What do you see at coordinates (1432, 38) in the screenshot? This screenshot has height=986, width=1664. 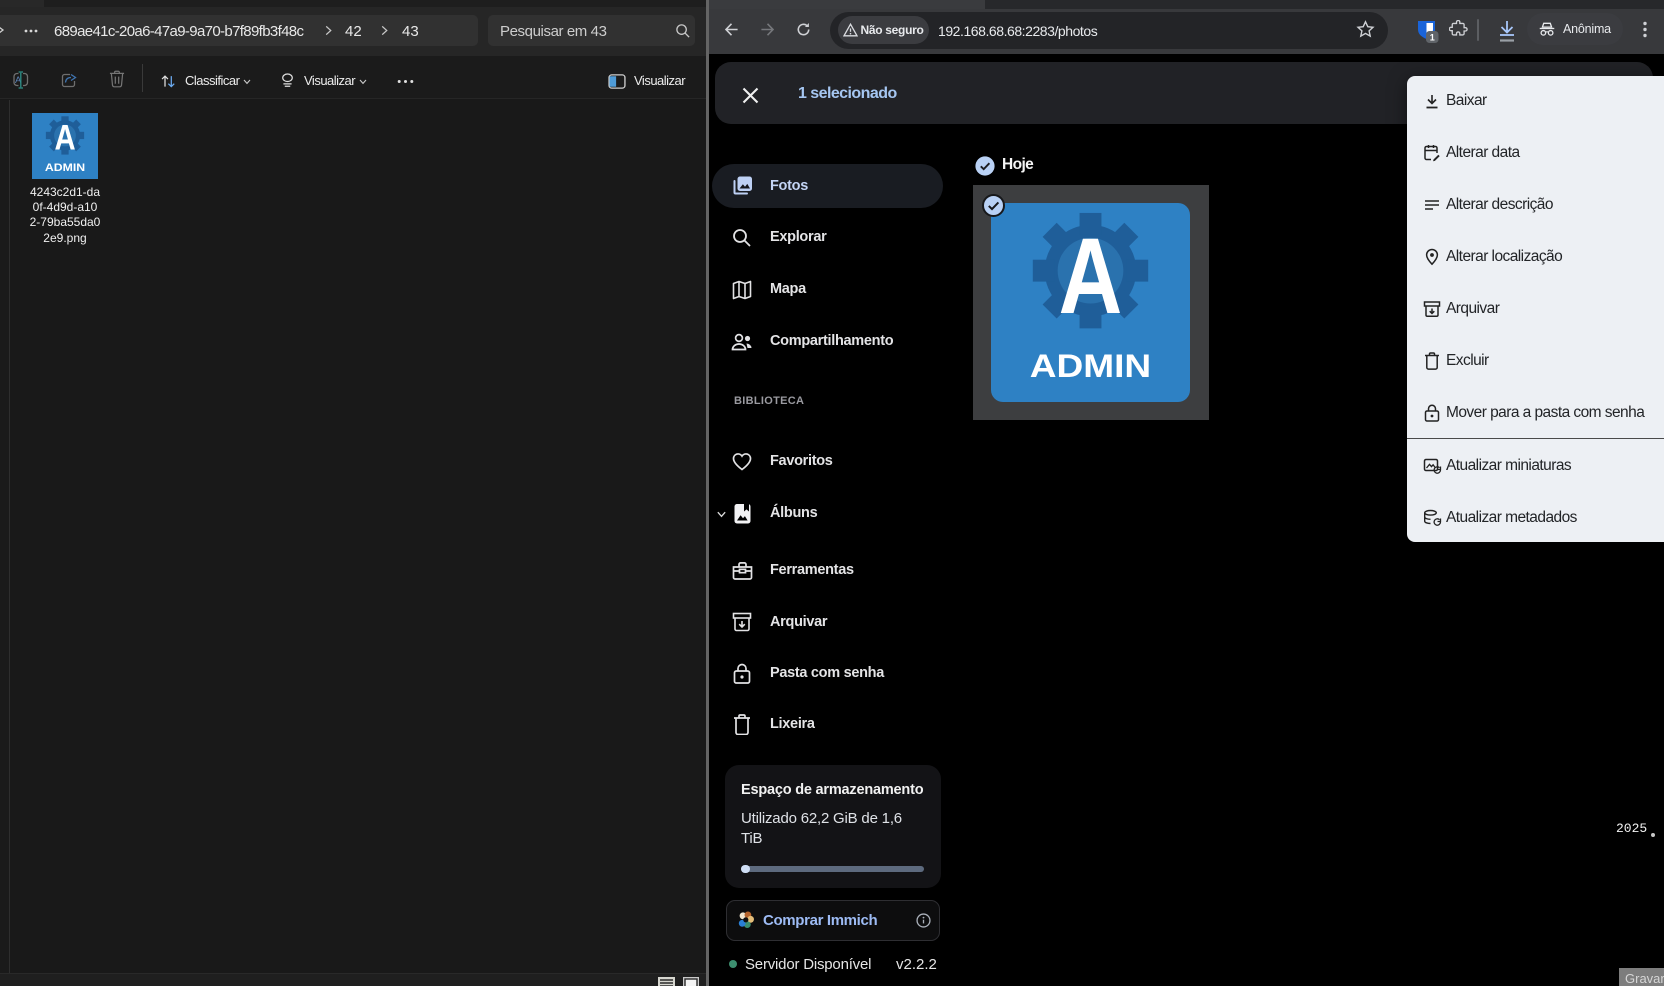 I see `svg-text: 1` at bounding box center [1432, 38].